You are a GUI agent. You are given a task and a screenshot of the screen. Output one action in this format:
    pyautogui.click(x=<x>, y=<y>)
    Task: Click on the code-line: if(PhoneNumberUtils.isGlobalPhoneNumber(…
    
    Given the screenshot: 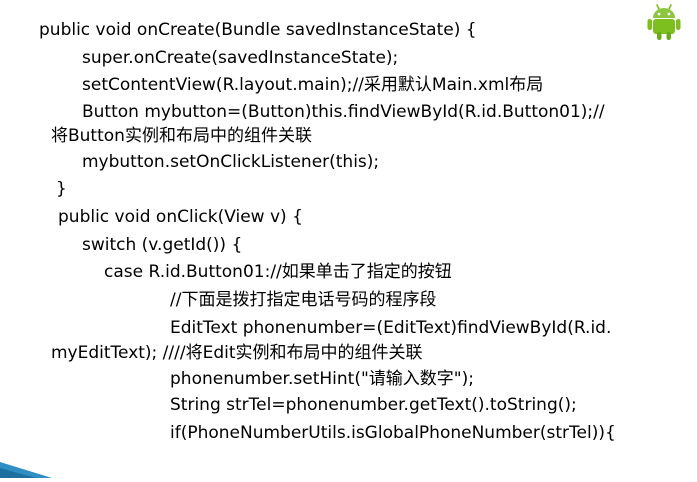 What is the action you would take?
    pyautogui.click(x=393, y=433)
    